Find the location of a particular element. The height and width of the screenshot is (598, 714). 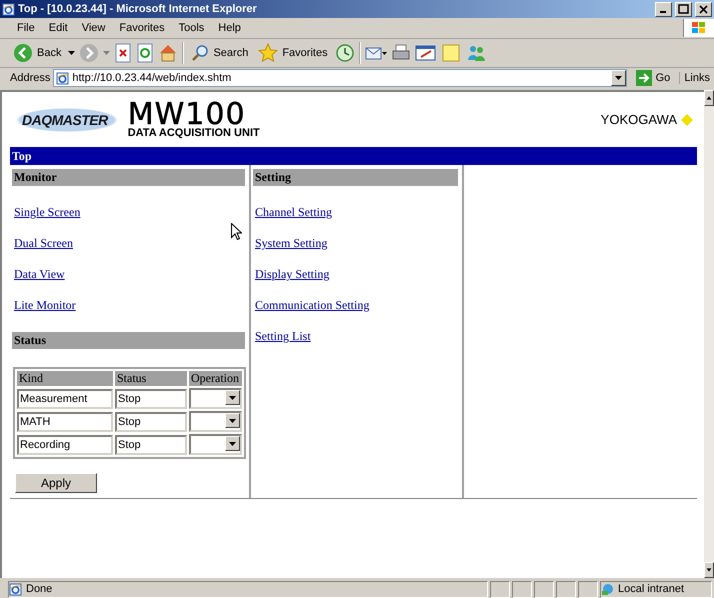

stop-icon is located at coordinates (123, 53).